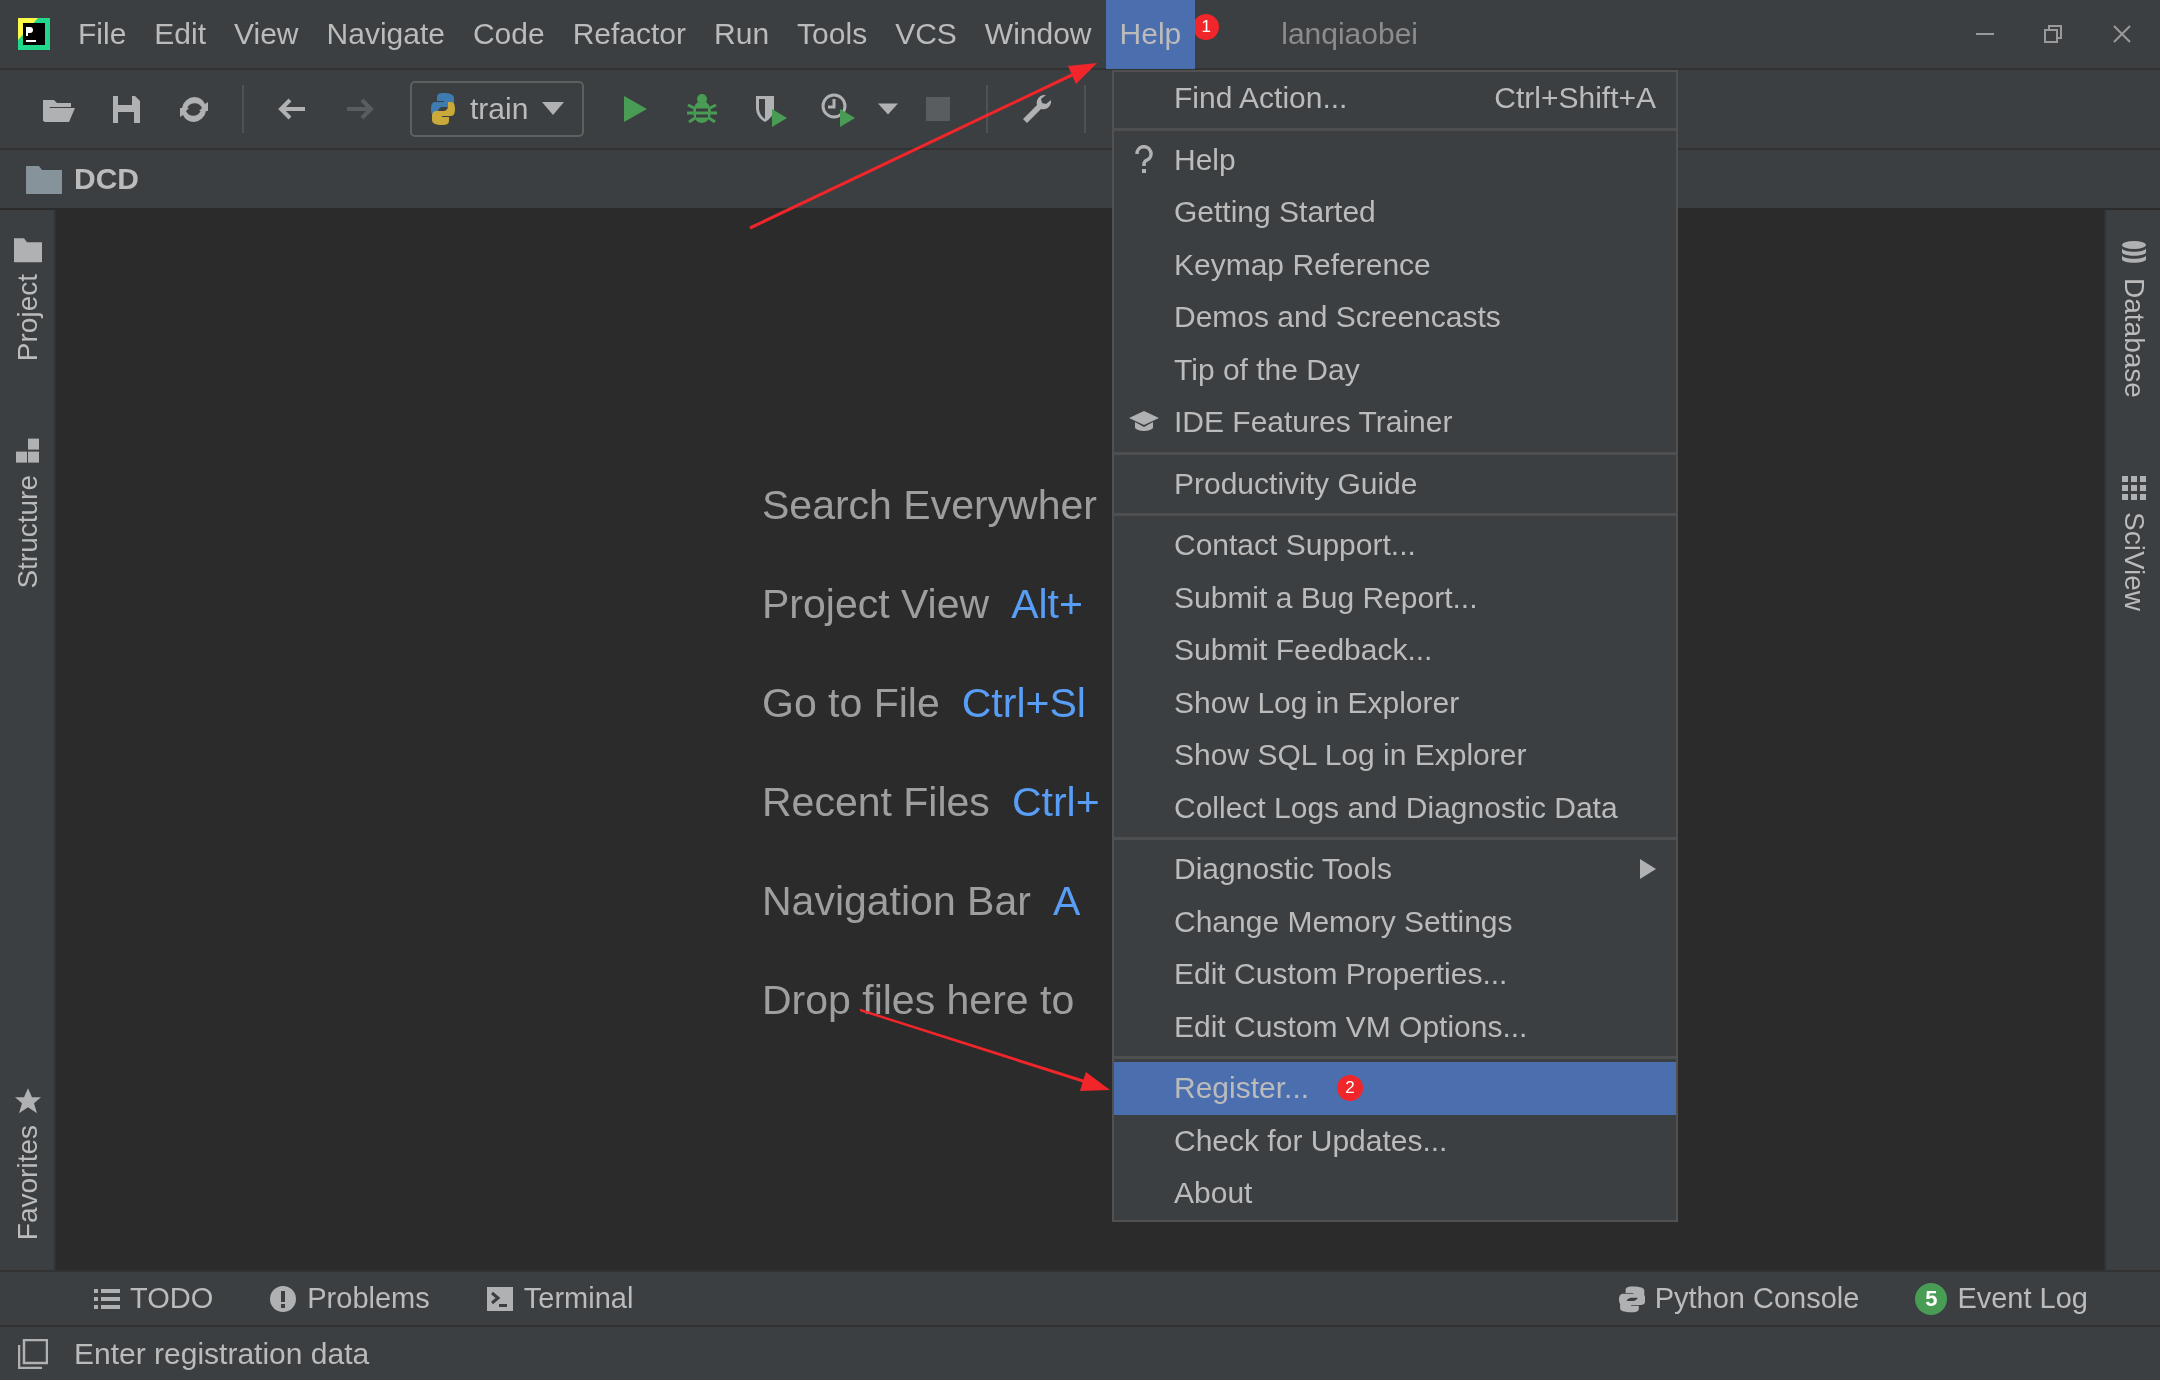 This screenshot has height=1380, width=2160. Describe the element at coordinates (1931, 1298) in the screenshot. I see `count-badge: 5` at that location.